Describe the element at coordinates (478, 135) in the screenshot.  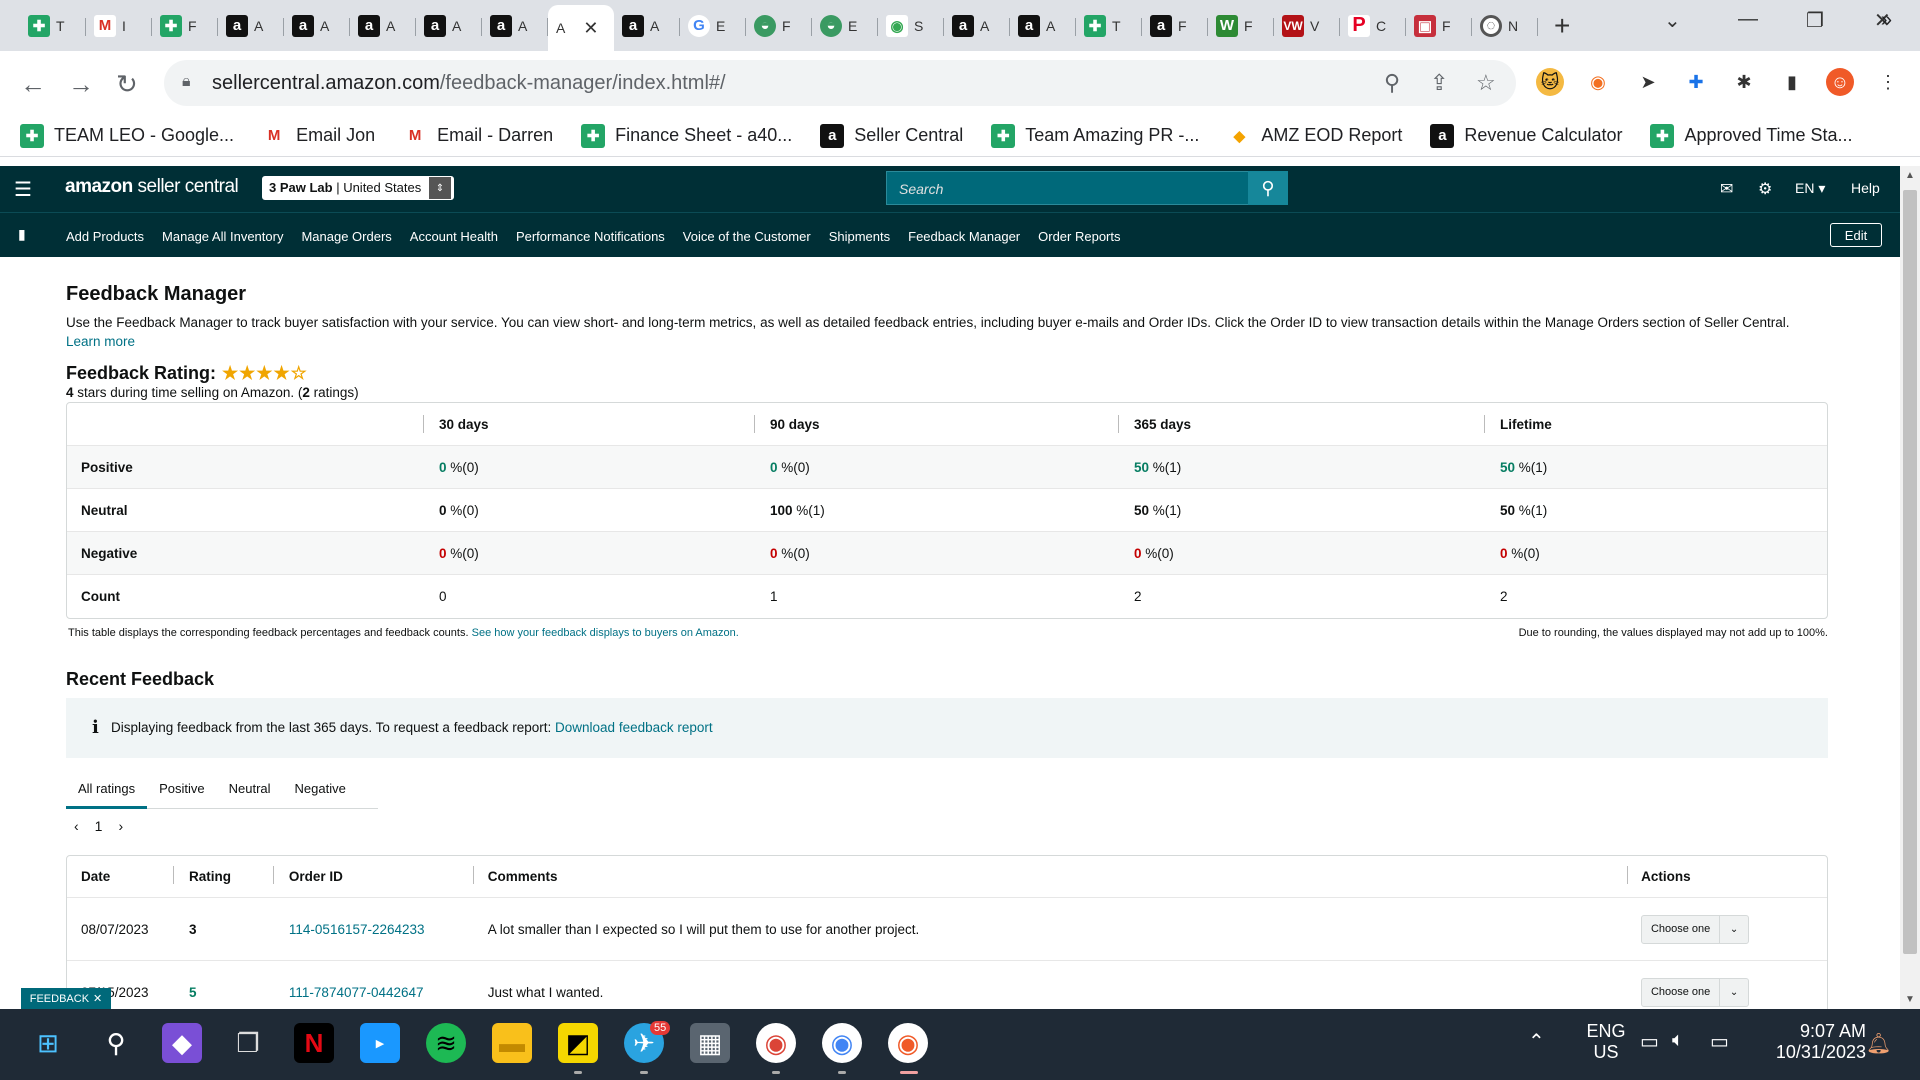
I see `bookmark-item: M Email - Darren` at that location.